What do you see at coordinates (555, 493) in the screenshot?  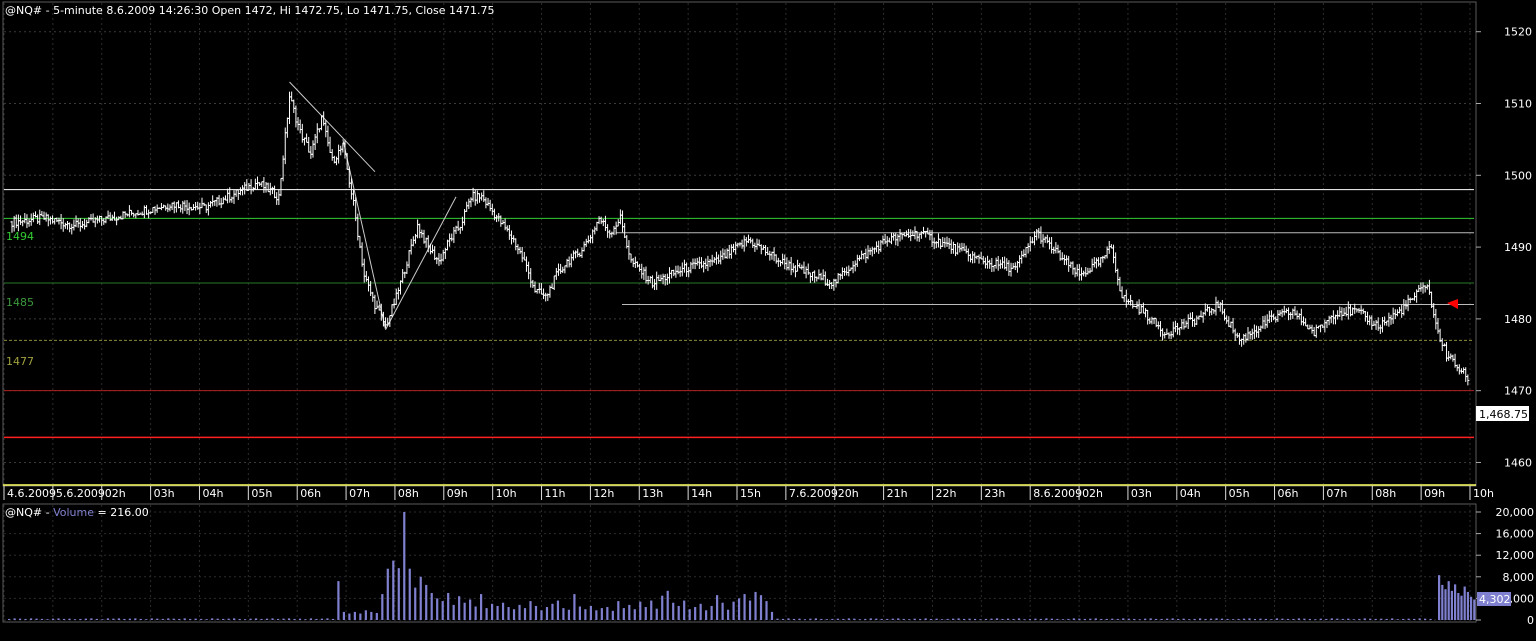 I see `date-tick-label: 11h` at bounding box center [555, 493].